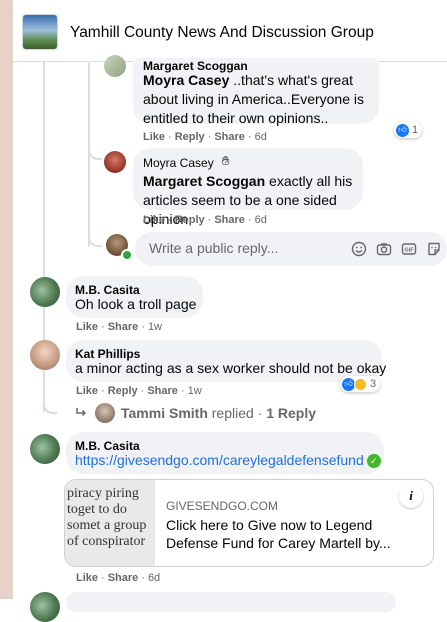 This screenshot has height=622, width=447. Describe the element at coordinates (178, 163) in the screenshot. I see `comment-author: Moyra Casey` at that location.